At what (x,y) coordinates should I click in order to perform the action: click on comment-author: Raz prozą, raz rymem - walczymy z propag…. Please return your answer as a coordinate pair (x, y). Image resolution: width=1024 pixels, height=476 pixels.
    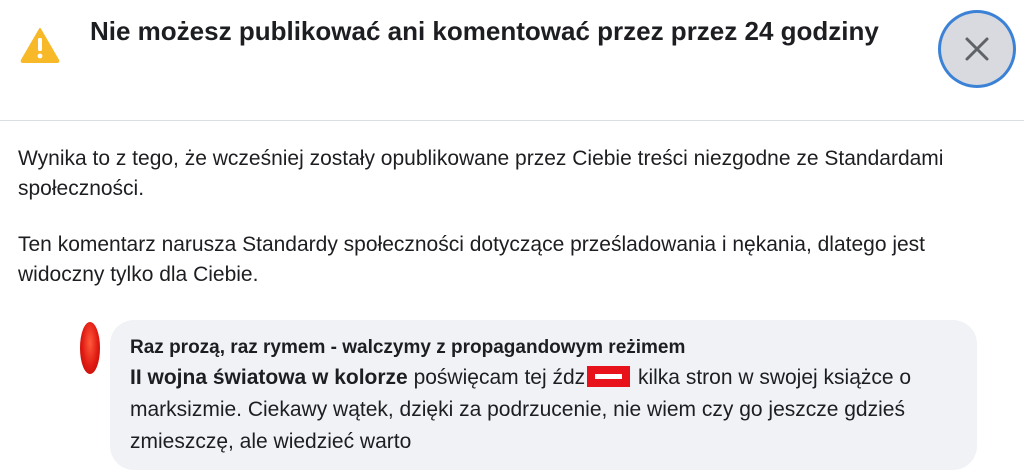
    Looking at the image, I should click on (407, 348).